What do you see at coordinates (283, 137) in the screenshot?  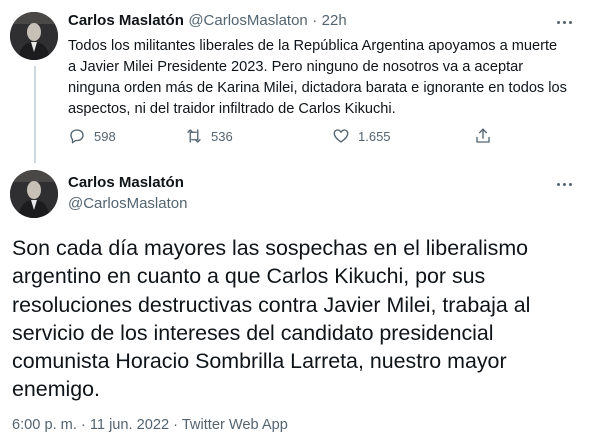 I see `parent-tweet-actions: 598 536 1.655` at bounding box center [283, 137].